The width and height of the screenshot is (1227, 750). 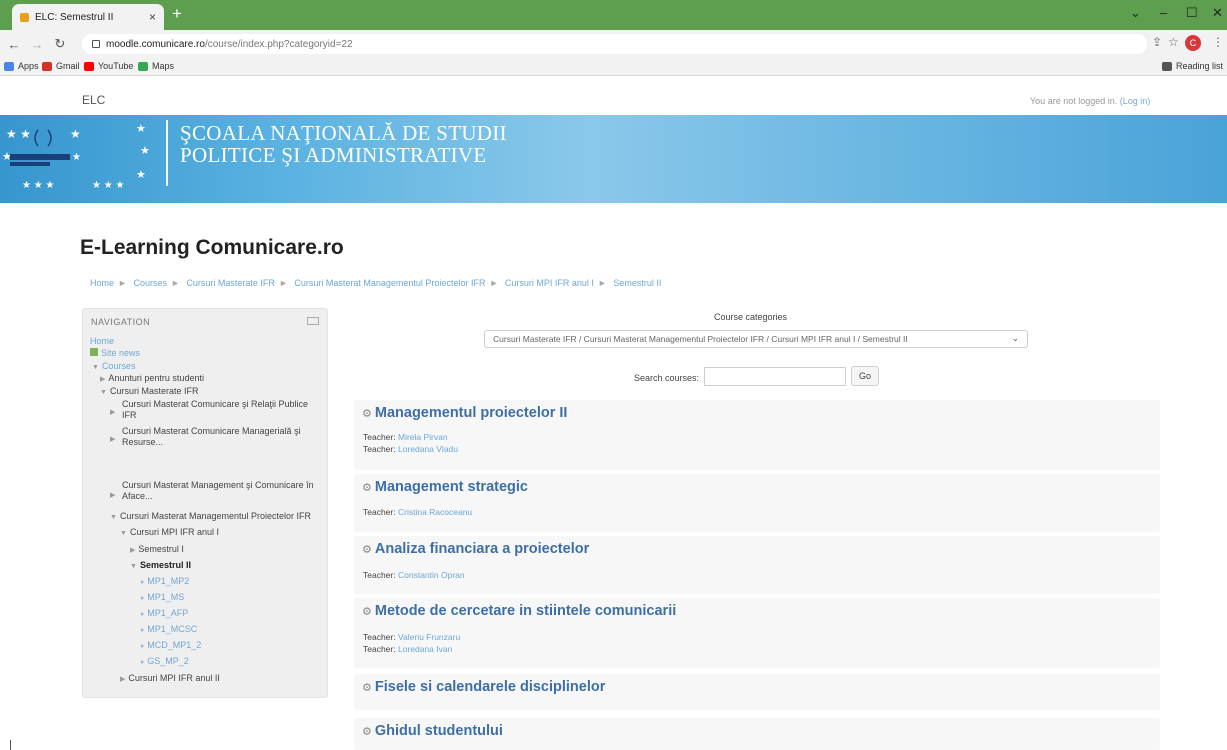 I want to click on news-icon, so click(x=94, y=352).